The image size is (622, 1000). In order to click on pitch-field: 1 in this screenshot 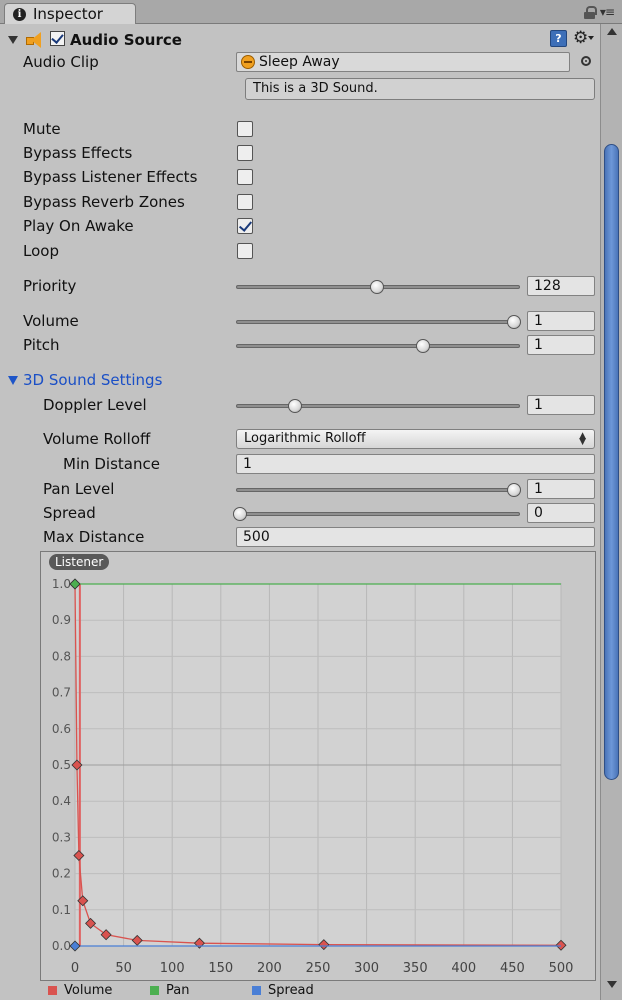, I will do `click(561, 345)`.